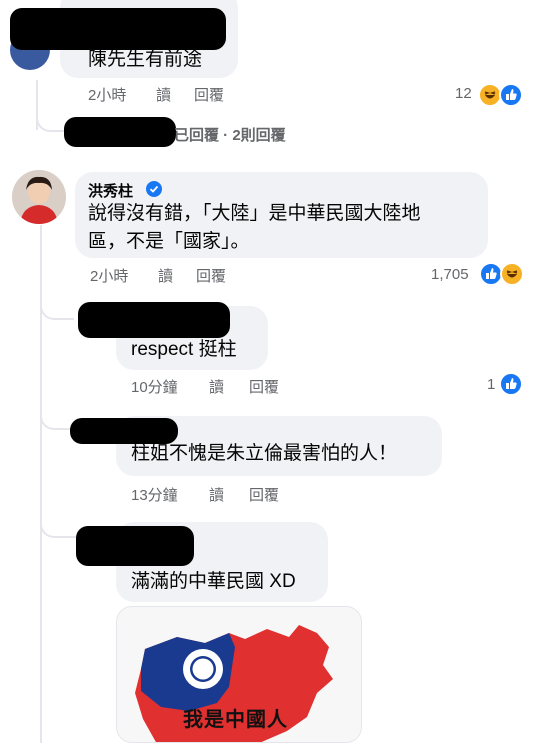 The image size is (538, 743). I want to click on reply-actions: 10分鐘 讀 回覆, so click(205, 386).